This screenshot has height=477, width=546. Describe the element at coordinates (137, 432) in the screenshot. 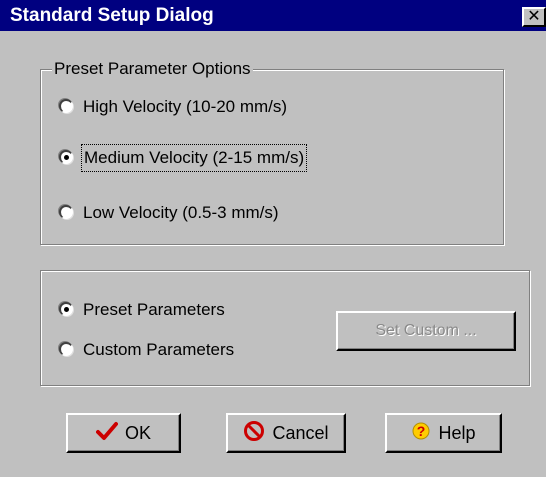

I see `ok-label: OK` at that location.